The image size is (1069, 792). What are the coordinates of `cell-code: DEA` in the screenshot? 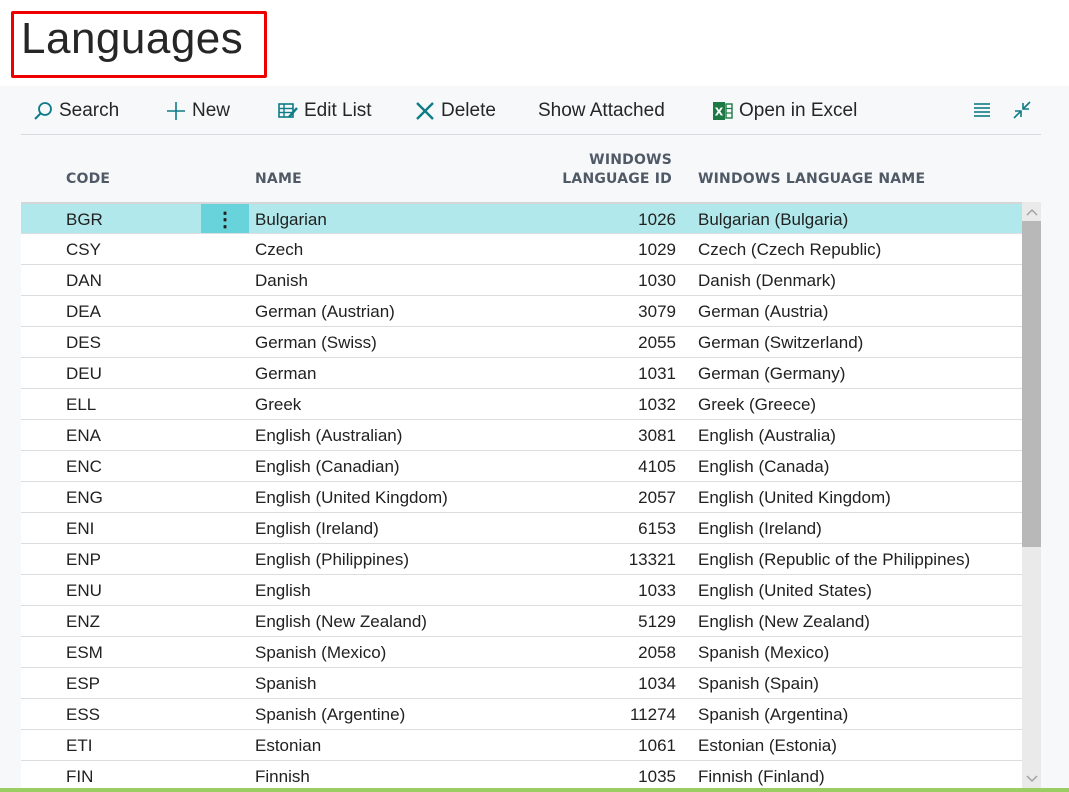 It's located at (83, 312).